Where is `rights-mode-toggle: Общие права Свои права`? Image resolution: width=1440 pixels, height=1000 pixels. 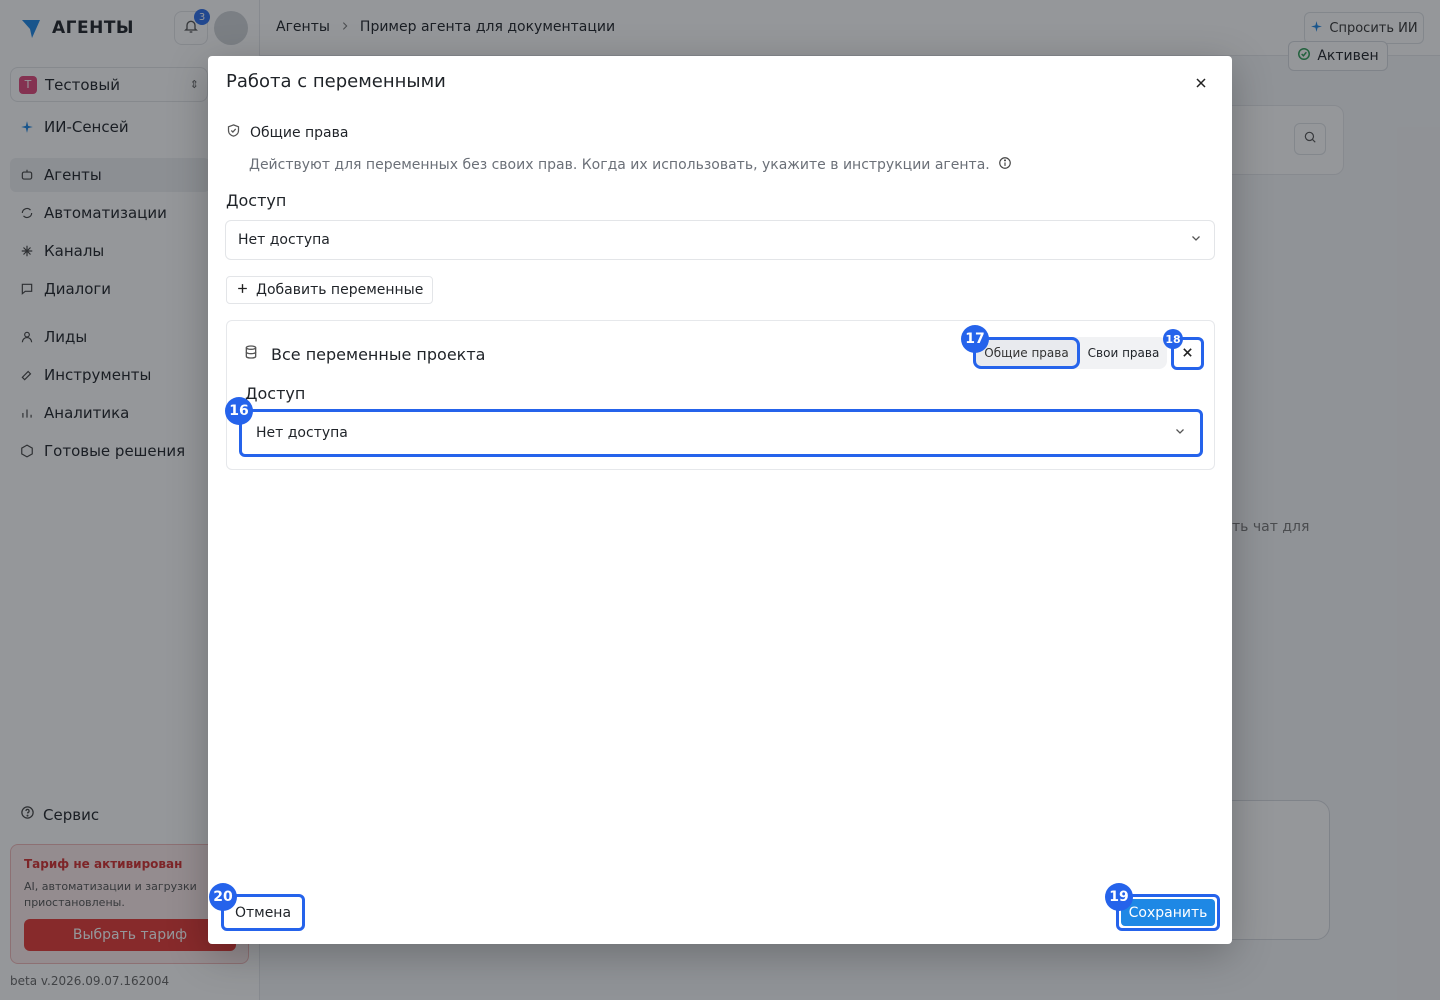
rights-mode-toggle: Общие права Свои права is located at coordinates (1070, 353).